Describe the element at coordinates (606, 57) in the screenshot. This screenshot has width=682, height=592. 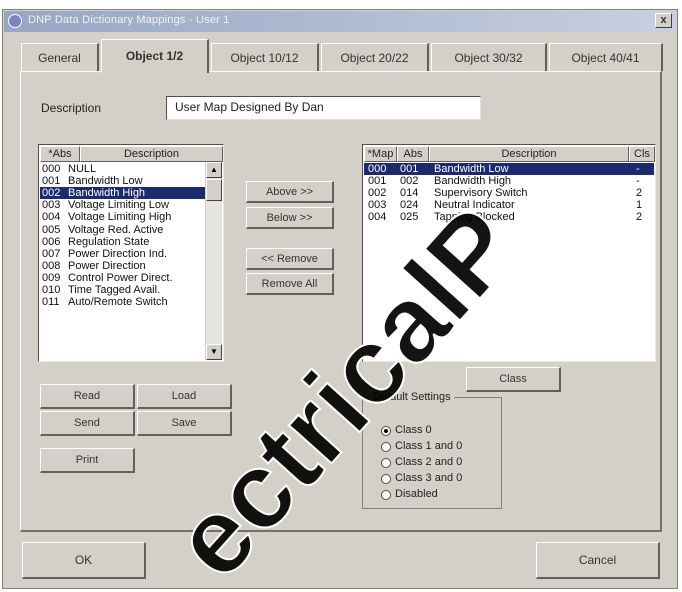
I see `tab-object-40-41: Object 40/41` at that location.